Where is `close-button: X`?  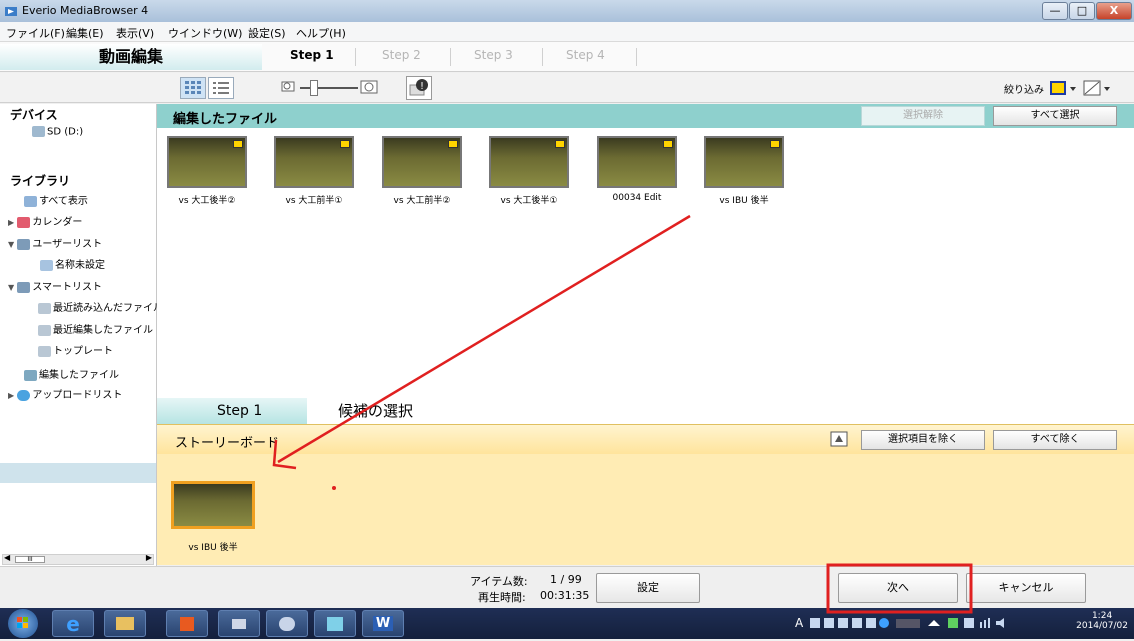
close-button: X is located at coordinates (1114, 11).